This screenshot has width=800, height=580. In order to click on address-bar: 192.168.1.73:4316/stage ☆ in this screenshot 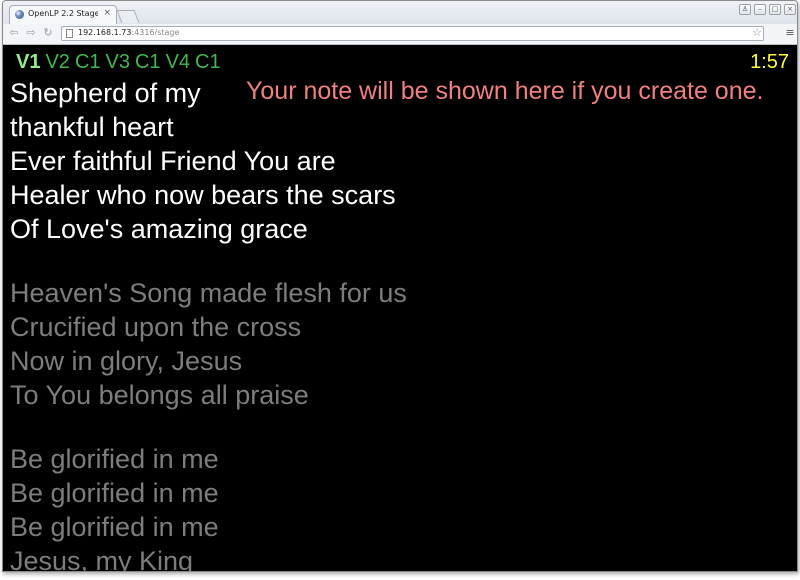, I will do `click(412, 33)`.